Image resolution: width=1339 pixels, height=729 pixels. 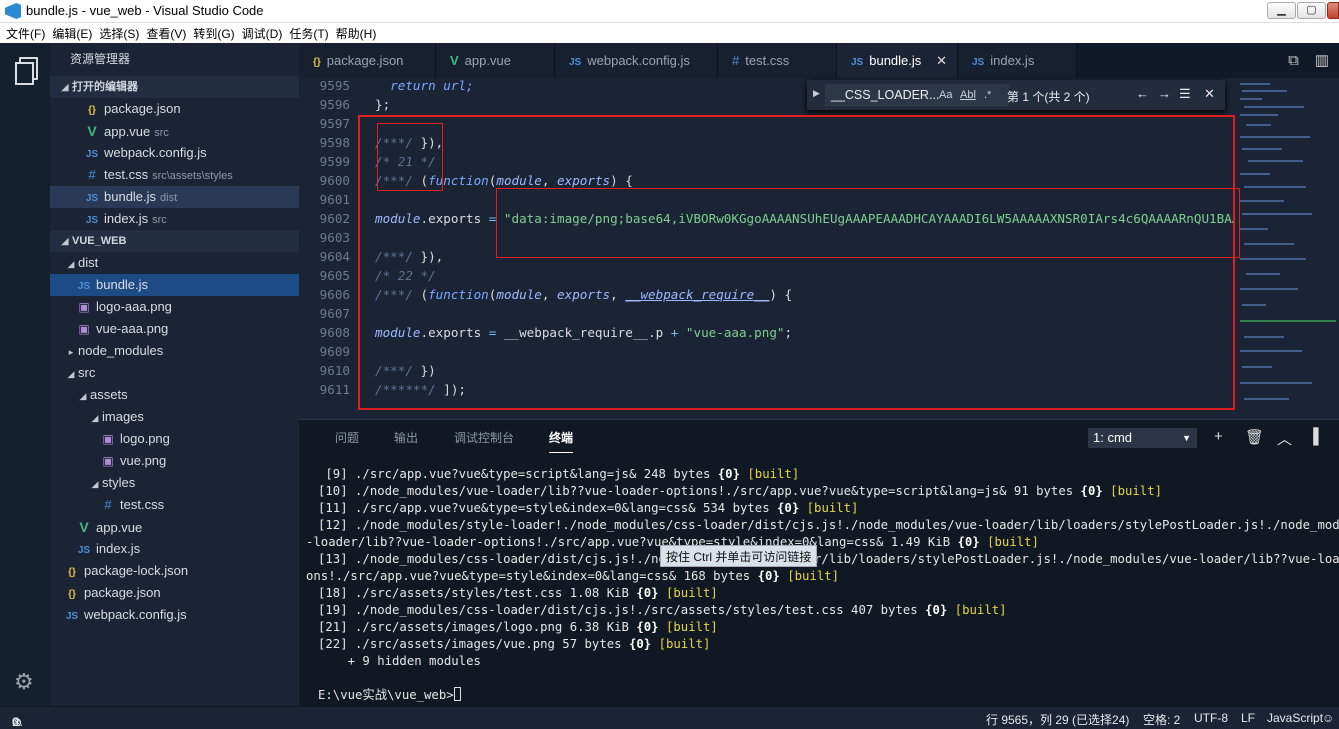 What do you see at coordinates (305, 32) in the screenshot?
I see `menu-tasks: 任务(T)` at bounding box center [305, 32].